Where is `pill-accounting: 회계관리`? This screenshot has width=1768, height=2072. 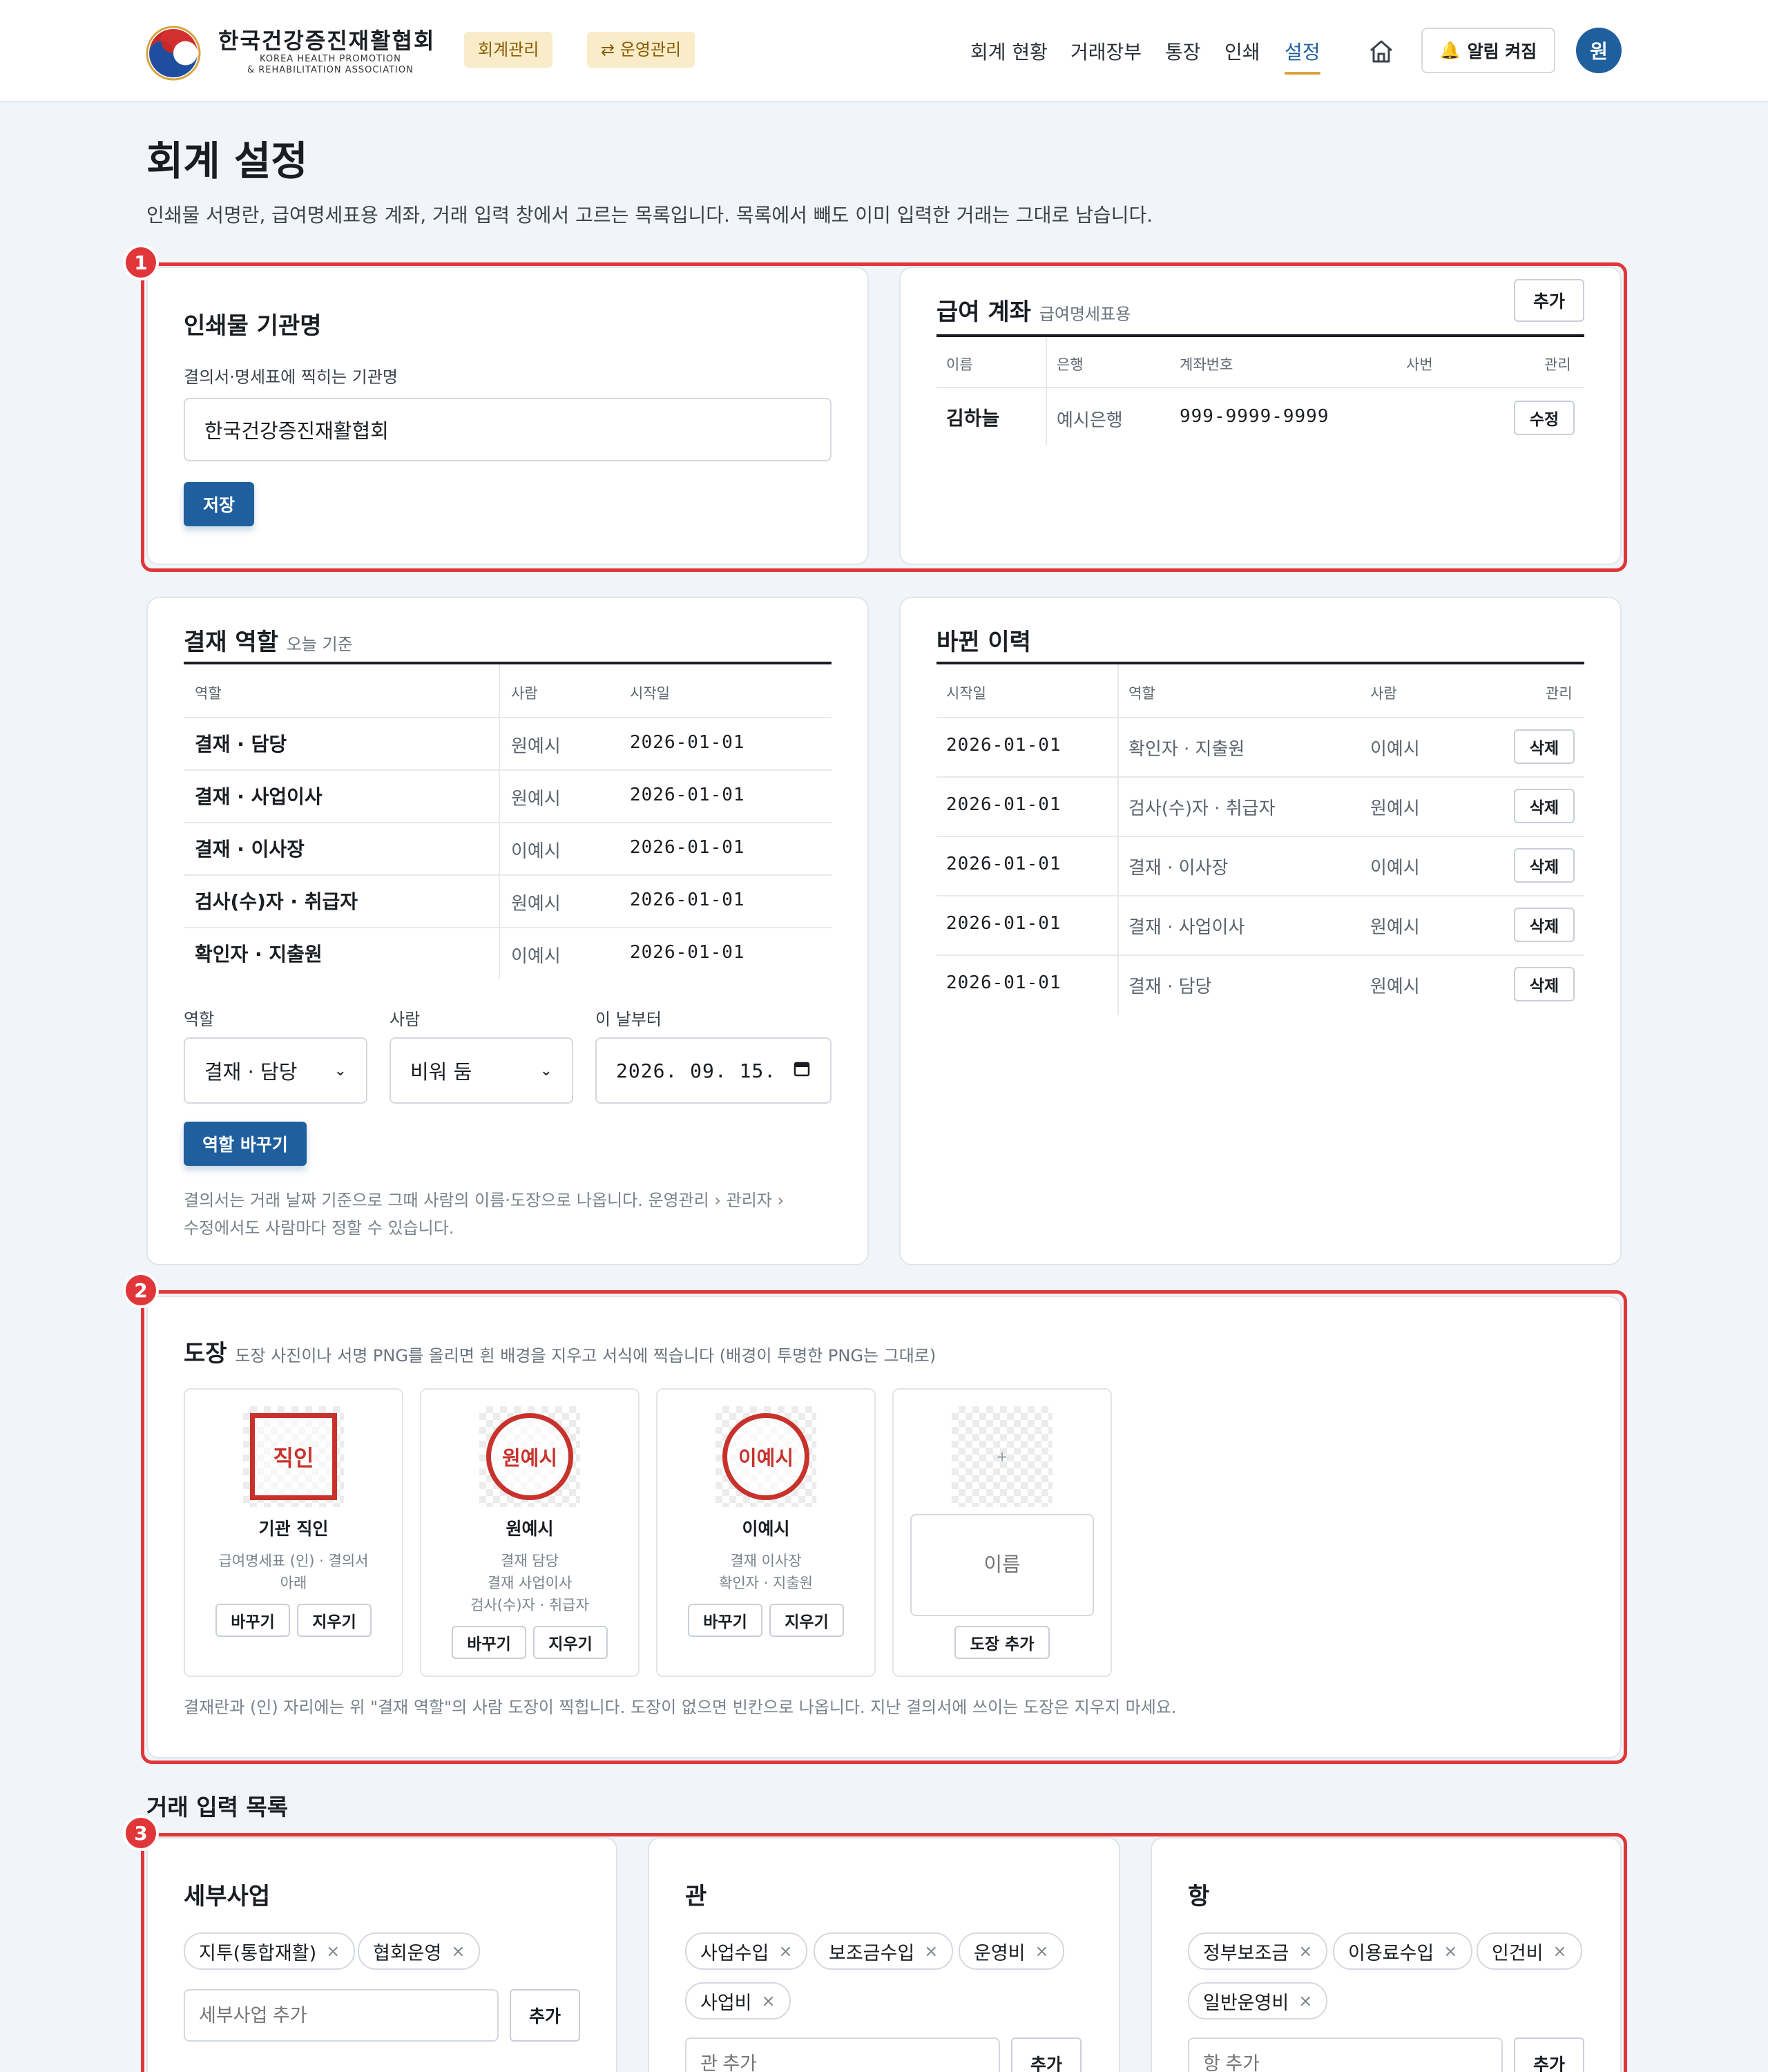
pill-accounting: 회계관리 is located at coordinates (509, 50).